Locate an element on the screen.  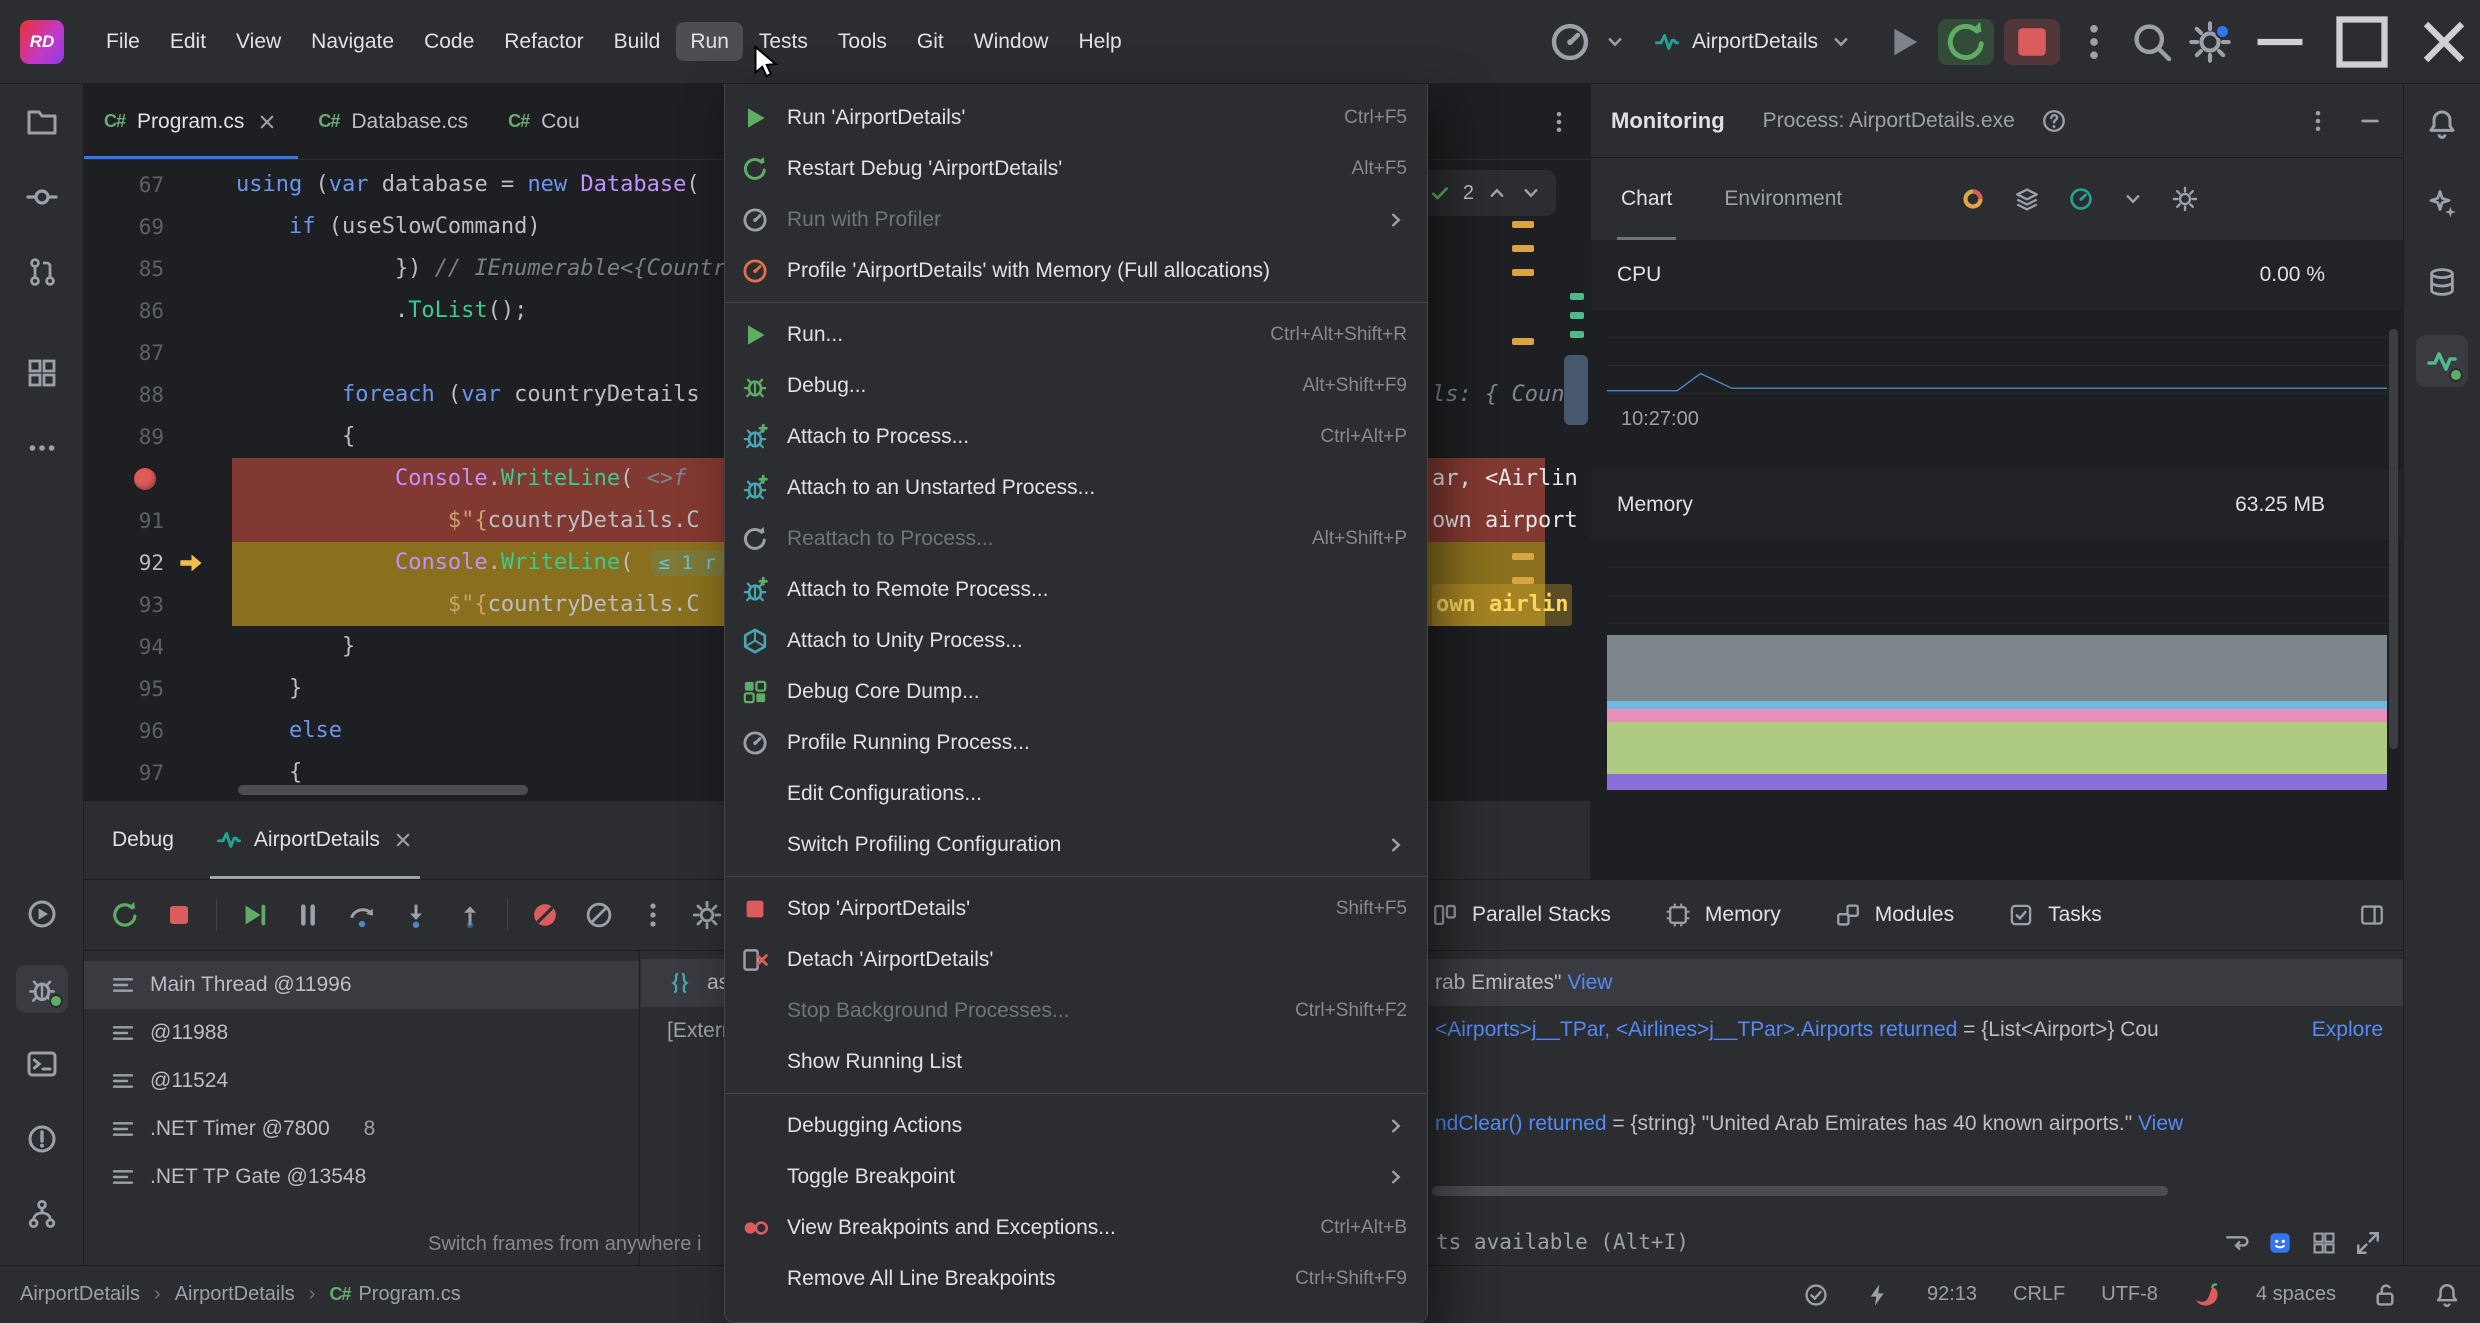
tool-button-vcs is located at coordinates (42, 1214).